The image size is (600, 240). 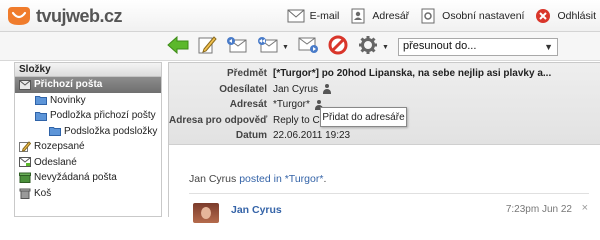 I want to click on settings-link: Osobní nastavení, so click(x=471, y=16).